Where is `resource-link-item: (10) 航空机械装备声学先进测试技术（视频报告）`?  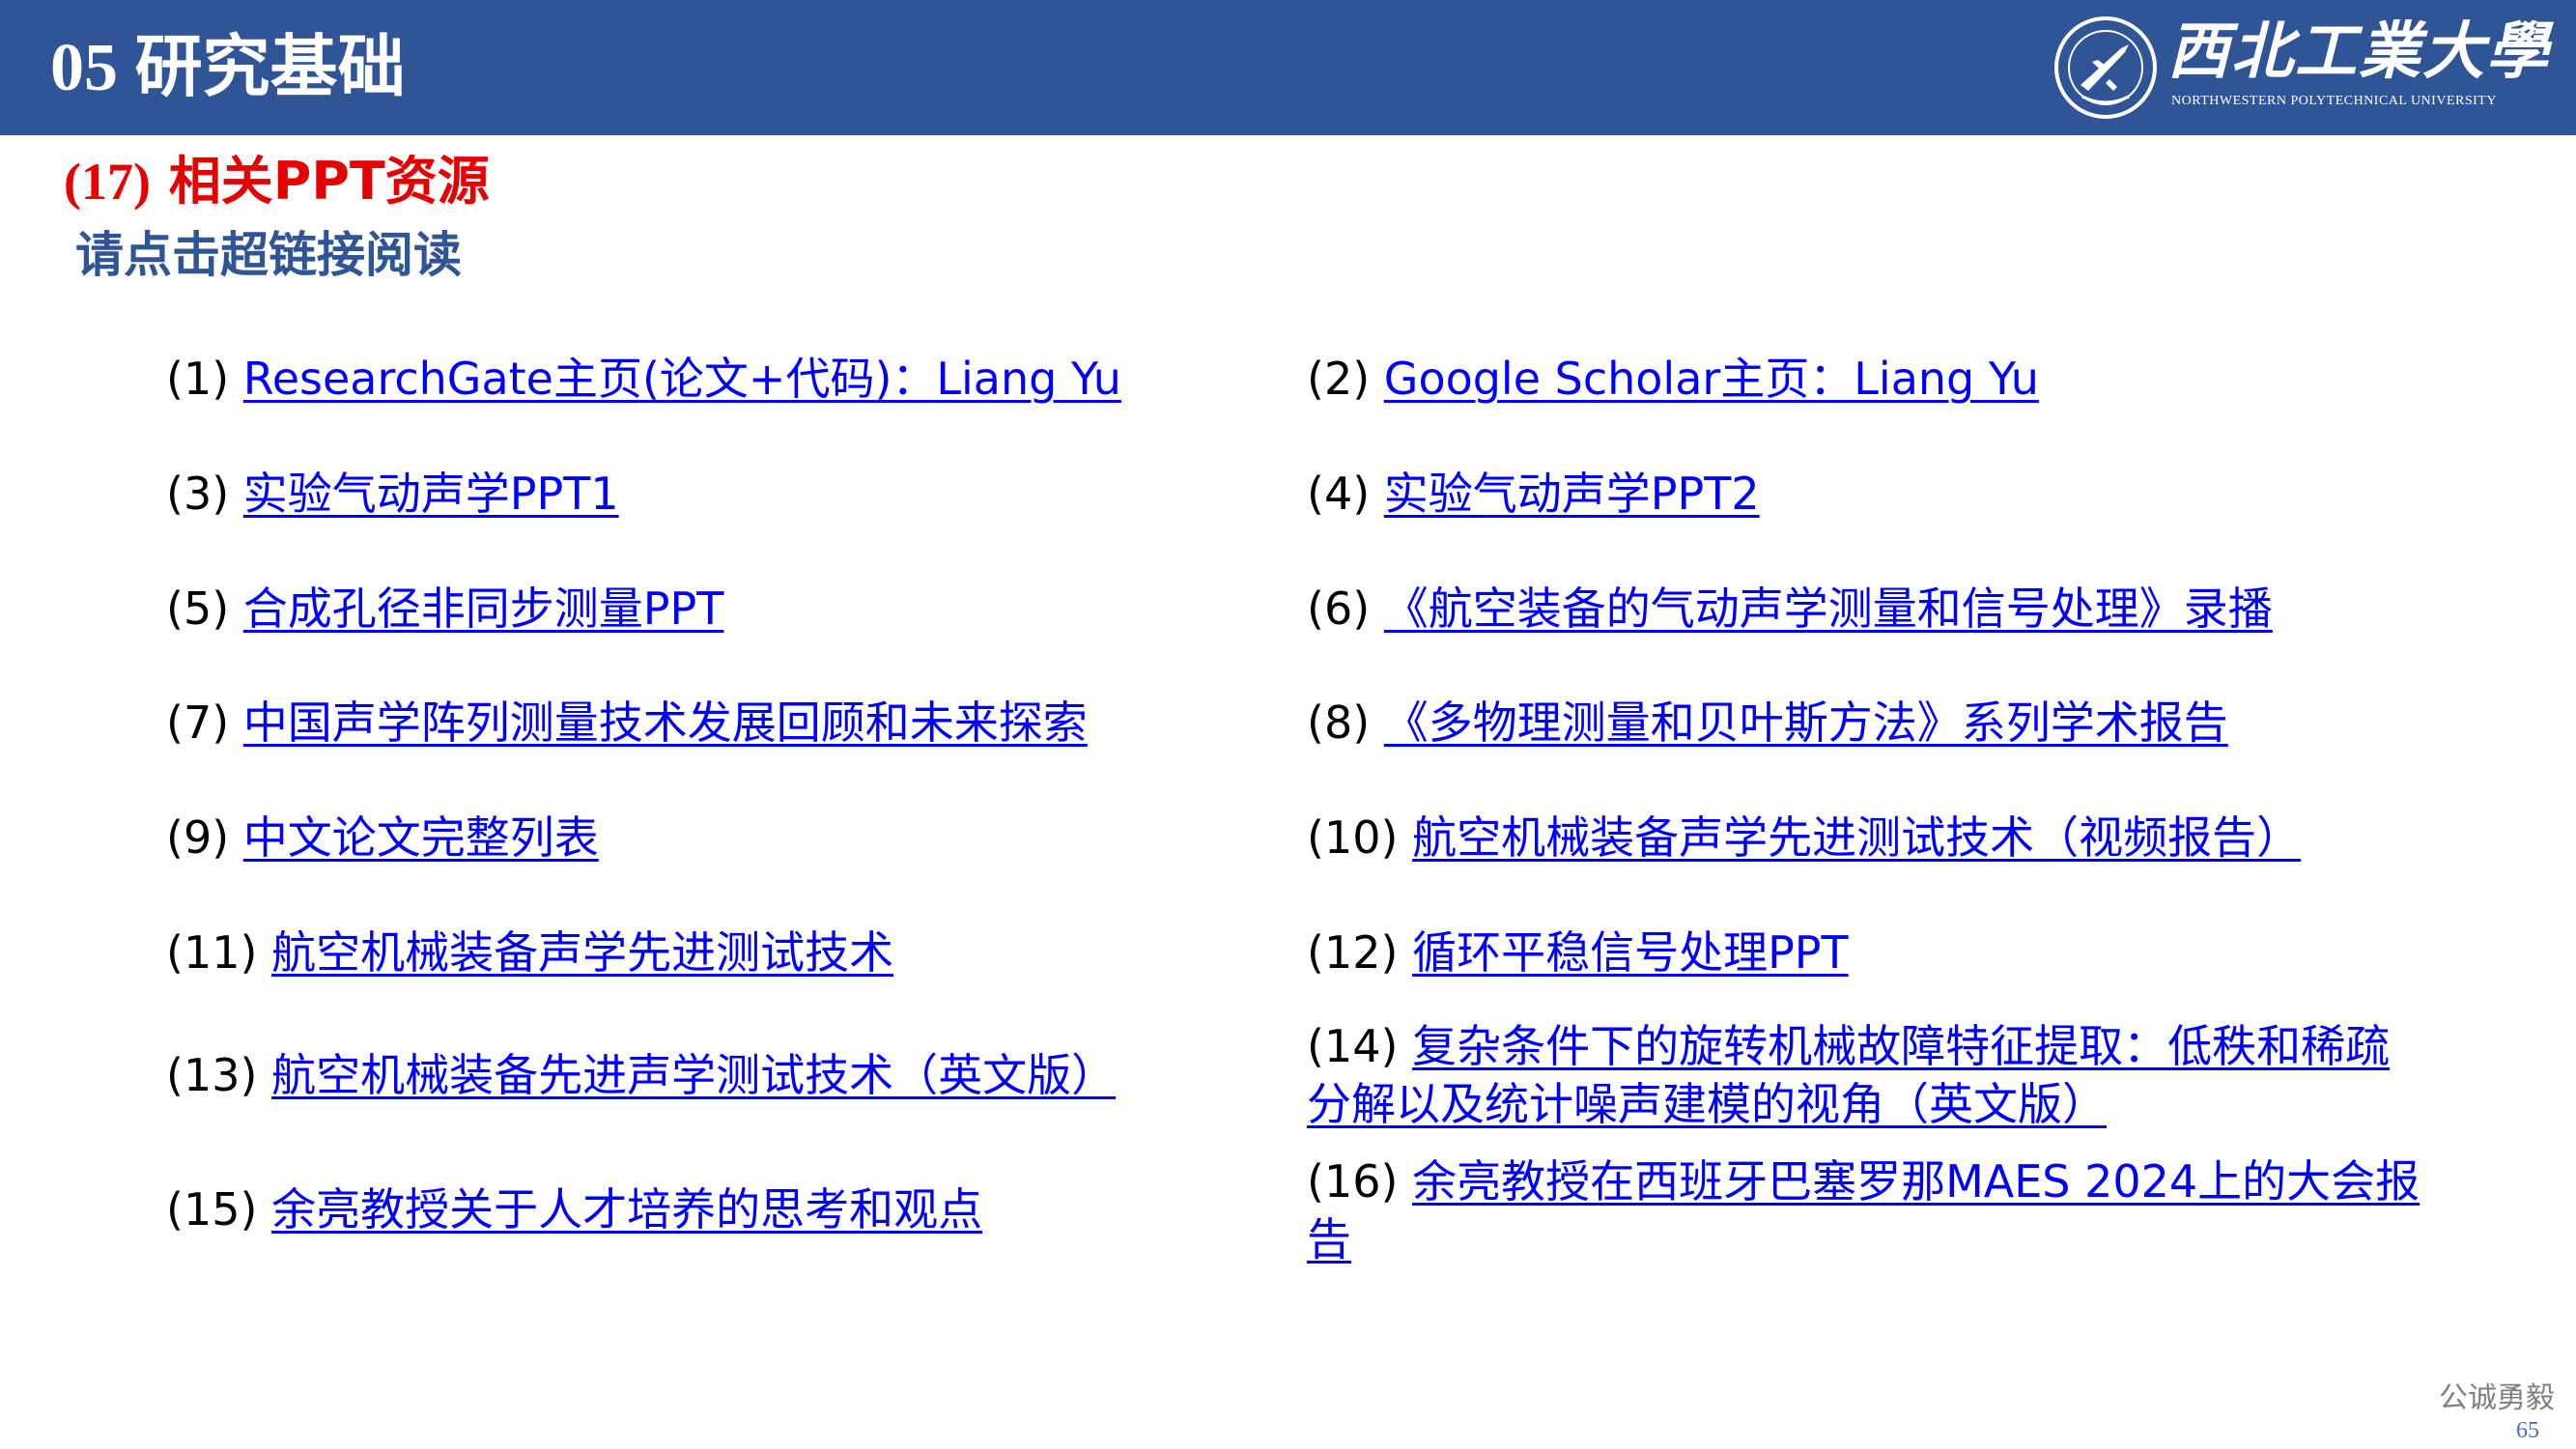
resource-link-item: (10) 航空机械装备声学先进测试技术（视频报告） is located at coordinates (1804, 838).